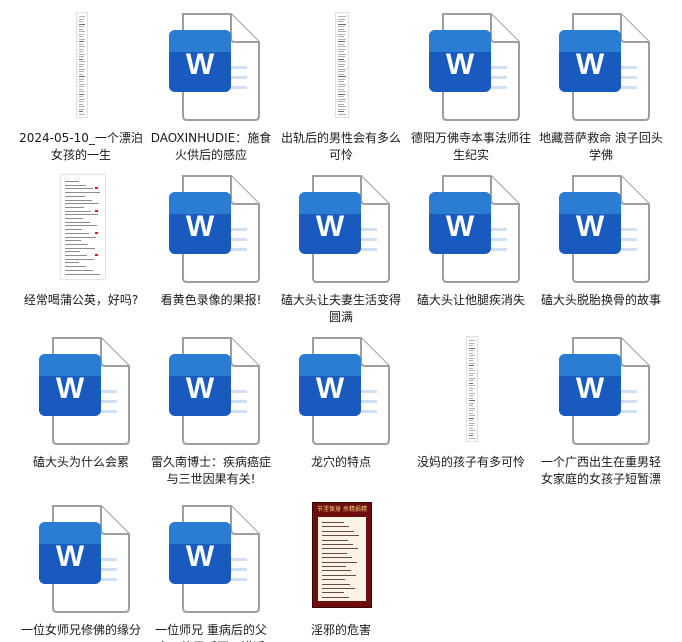  I want to click on file-name: 德阳万佛寺本事法师往生纪实, so click(470, 146).